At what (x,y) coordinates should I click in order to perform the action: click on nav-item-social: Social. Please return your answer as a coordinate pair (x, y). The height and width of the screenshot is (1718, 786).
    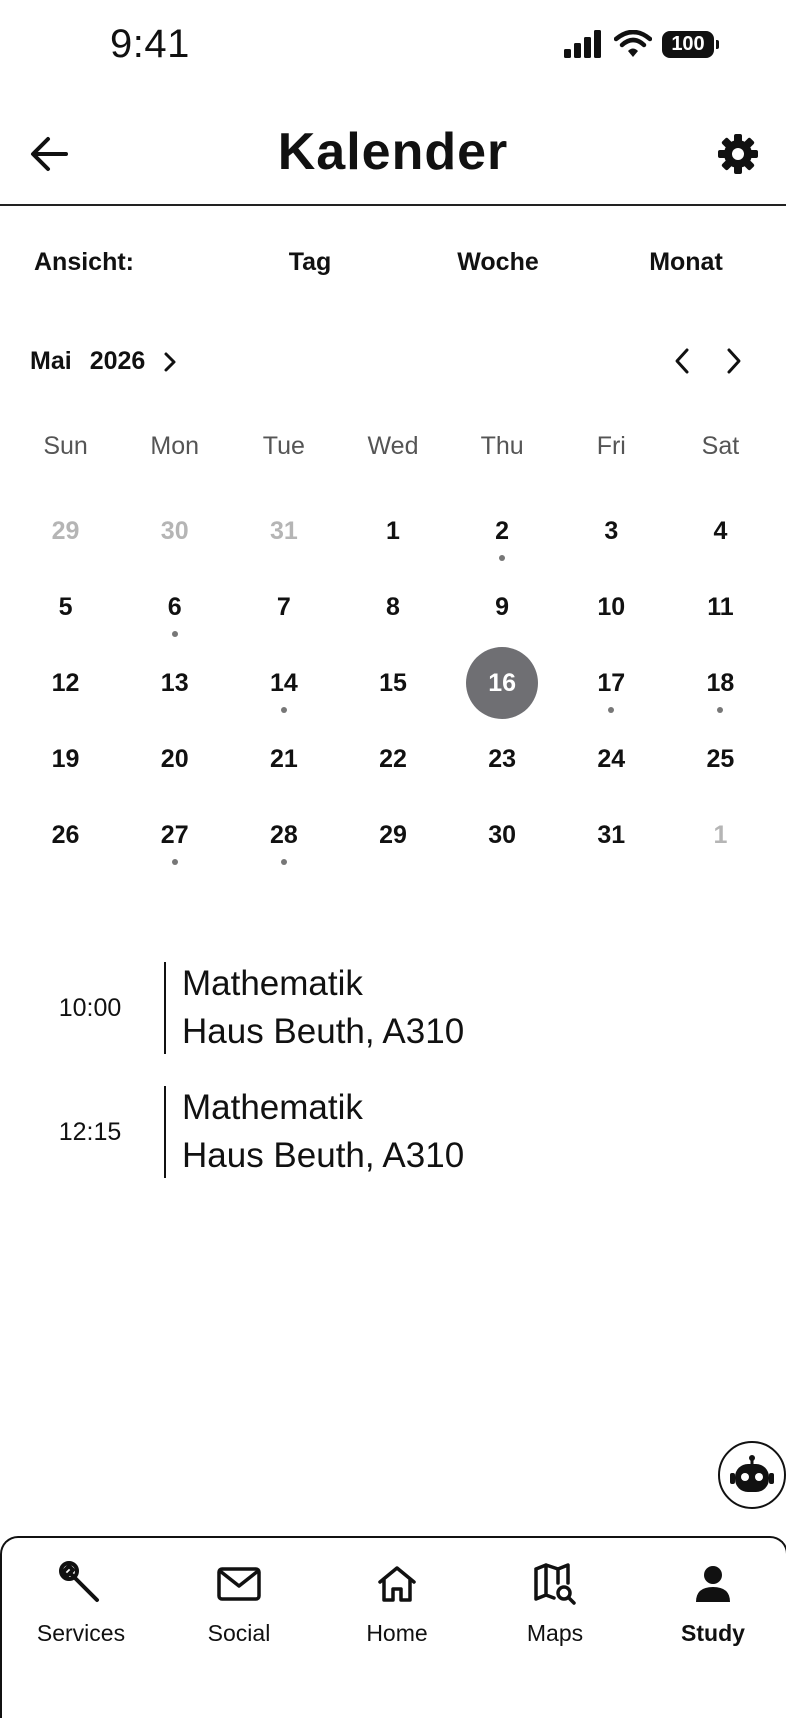
    Looking at the image, I should click on (239, 1603).